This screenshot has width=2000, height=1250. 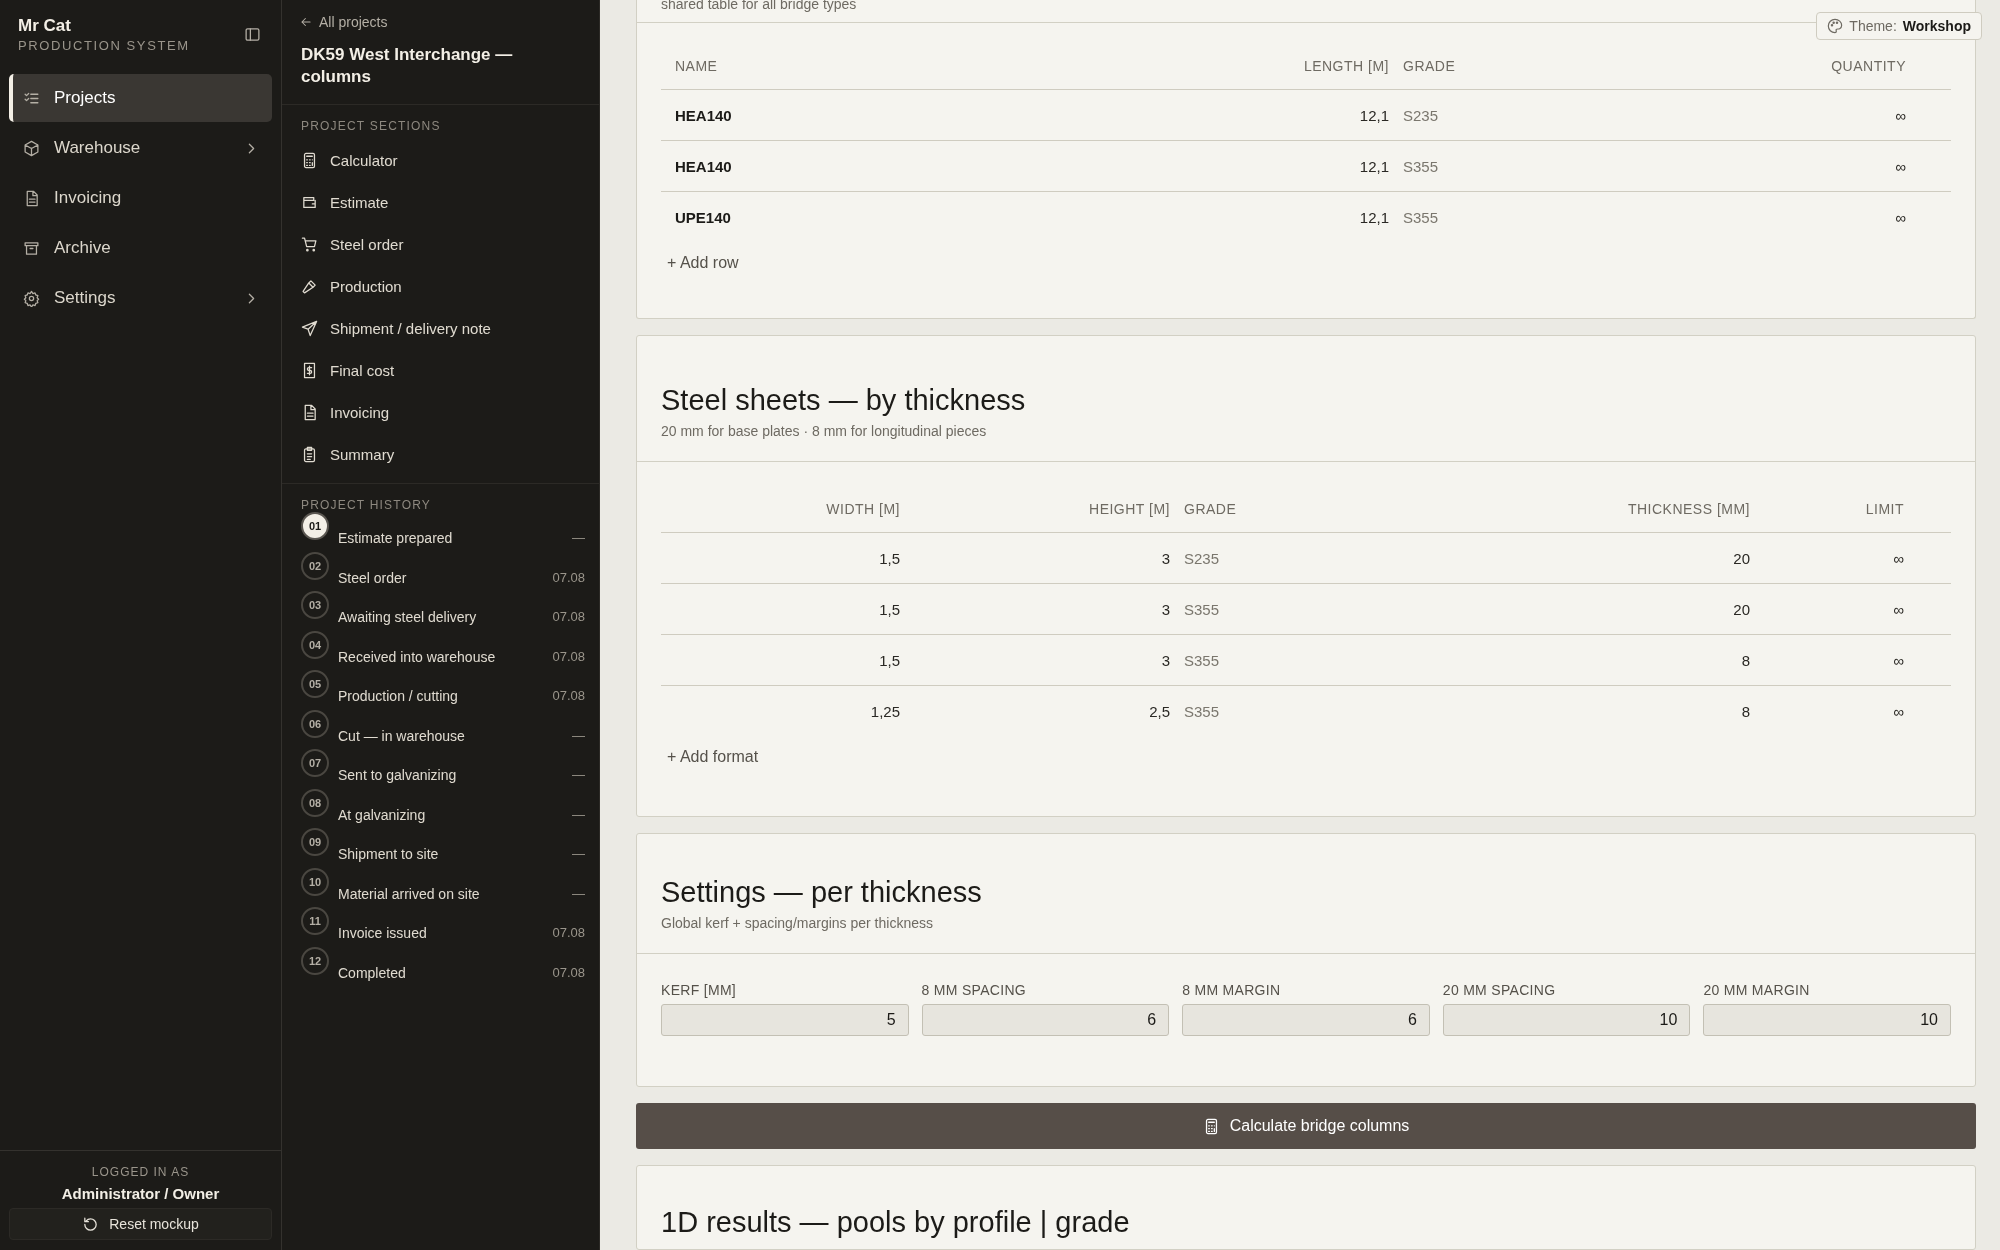 I want to click on history-label: Material arrived on site, so click(x=409, y=893).